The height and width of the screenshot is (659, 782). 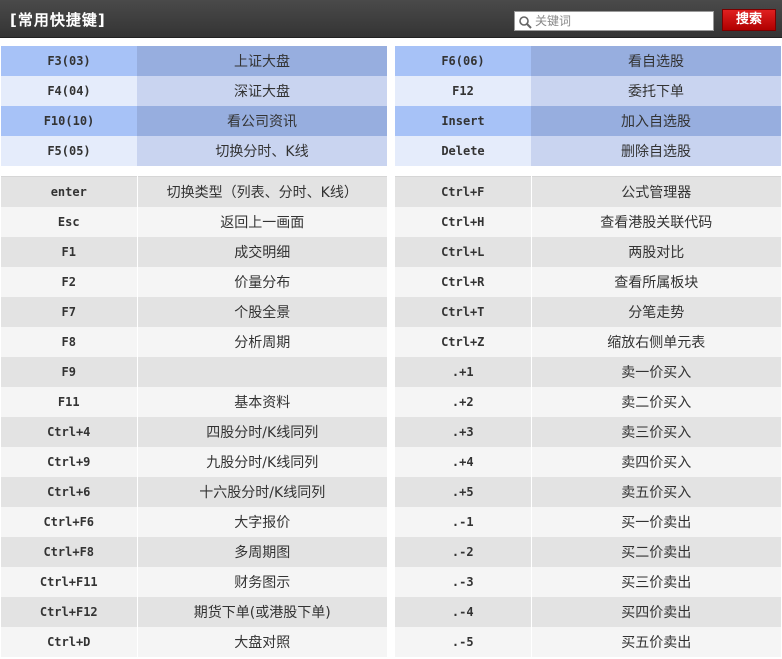 I want to click on table-row: Ctrl+F8 多周期图, so click(x=194, y=551).